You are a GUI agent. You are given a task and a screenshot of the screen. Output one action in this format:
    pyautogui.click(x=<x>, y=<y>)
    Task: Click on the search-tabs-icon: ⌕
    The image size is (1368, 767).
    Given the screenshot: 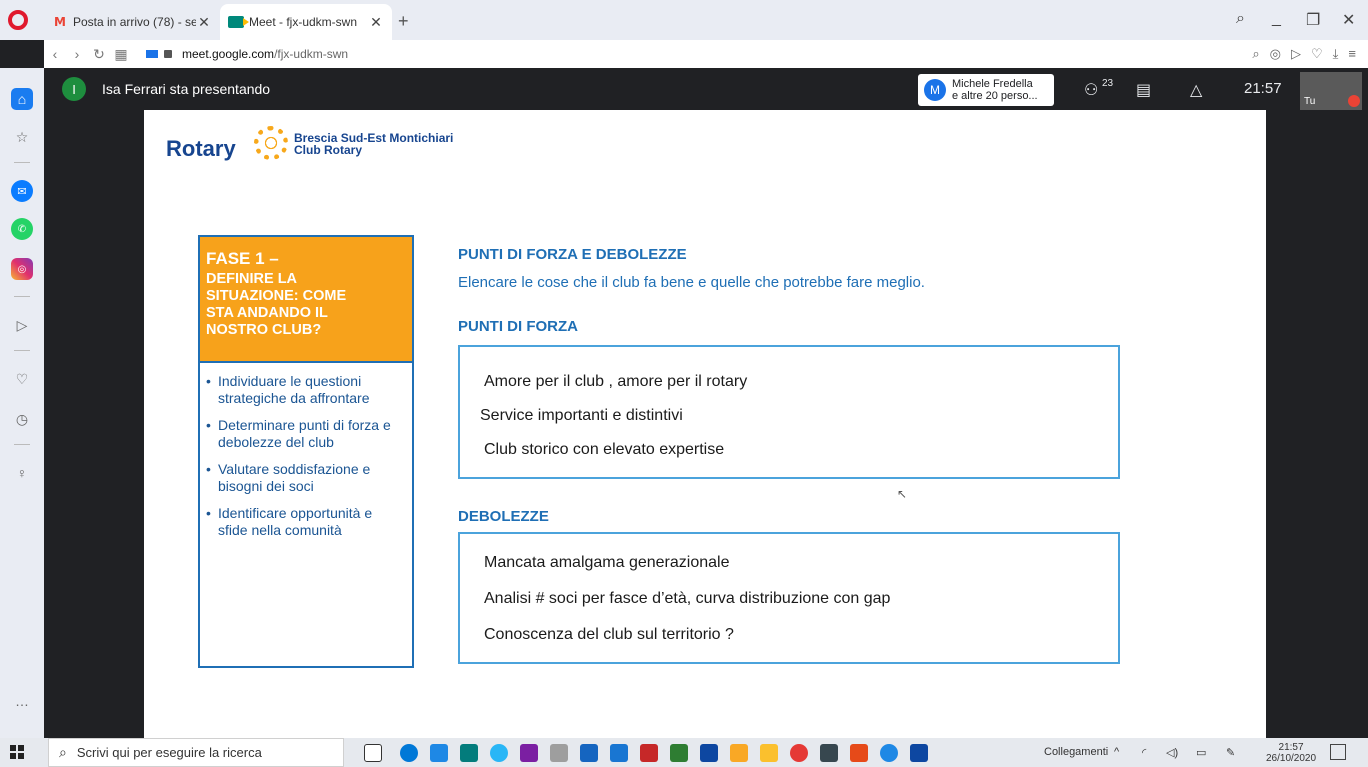 What is the action you would take?
    pyautogui.click(x=1240, y=19)
    